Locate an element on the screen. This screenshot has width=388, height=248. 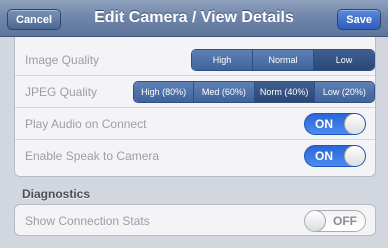
enable-speak-toggle: ON is located at coordinates (335, 156).